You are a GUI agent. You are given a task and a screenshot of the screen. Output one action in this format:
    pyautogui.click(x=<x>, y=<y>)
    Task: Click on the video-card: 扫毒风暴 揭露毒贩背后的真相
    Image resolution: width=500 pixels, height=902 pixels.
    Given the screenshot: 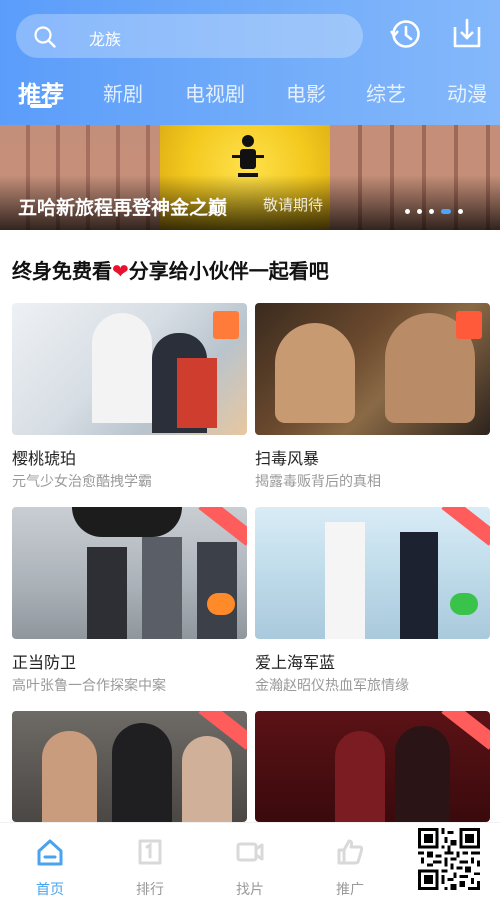 What is the action you would take?
    pyautogui.click(x=372, y=398)
    